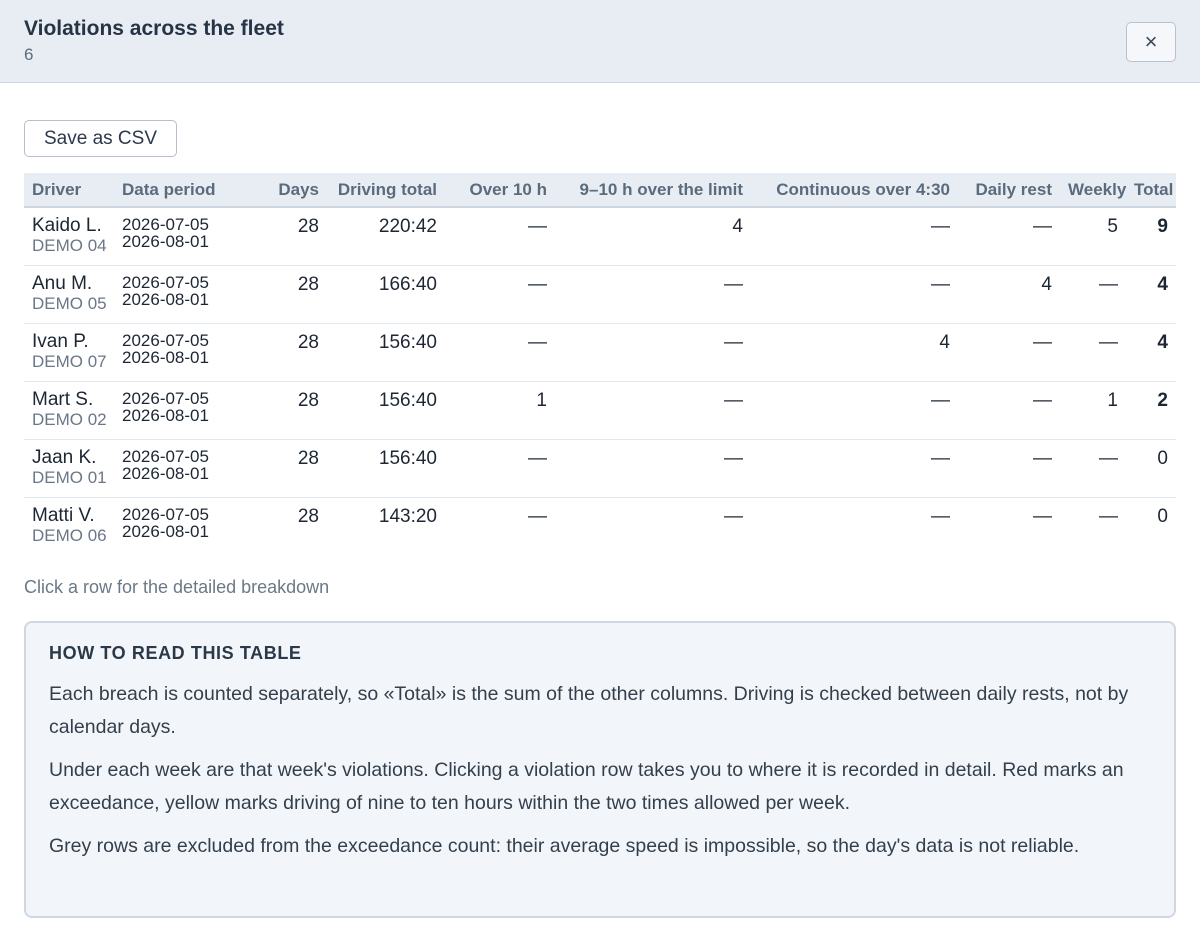  What do you see at coordinates (100, 138) in the screenshot?
I see `save-csv-button: Save as CSV` at bounding box center [100, 138].